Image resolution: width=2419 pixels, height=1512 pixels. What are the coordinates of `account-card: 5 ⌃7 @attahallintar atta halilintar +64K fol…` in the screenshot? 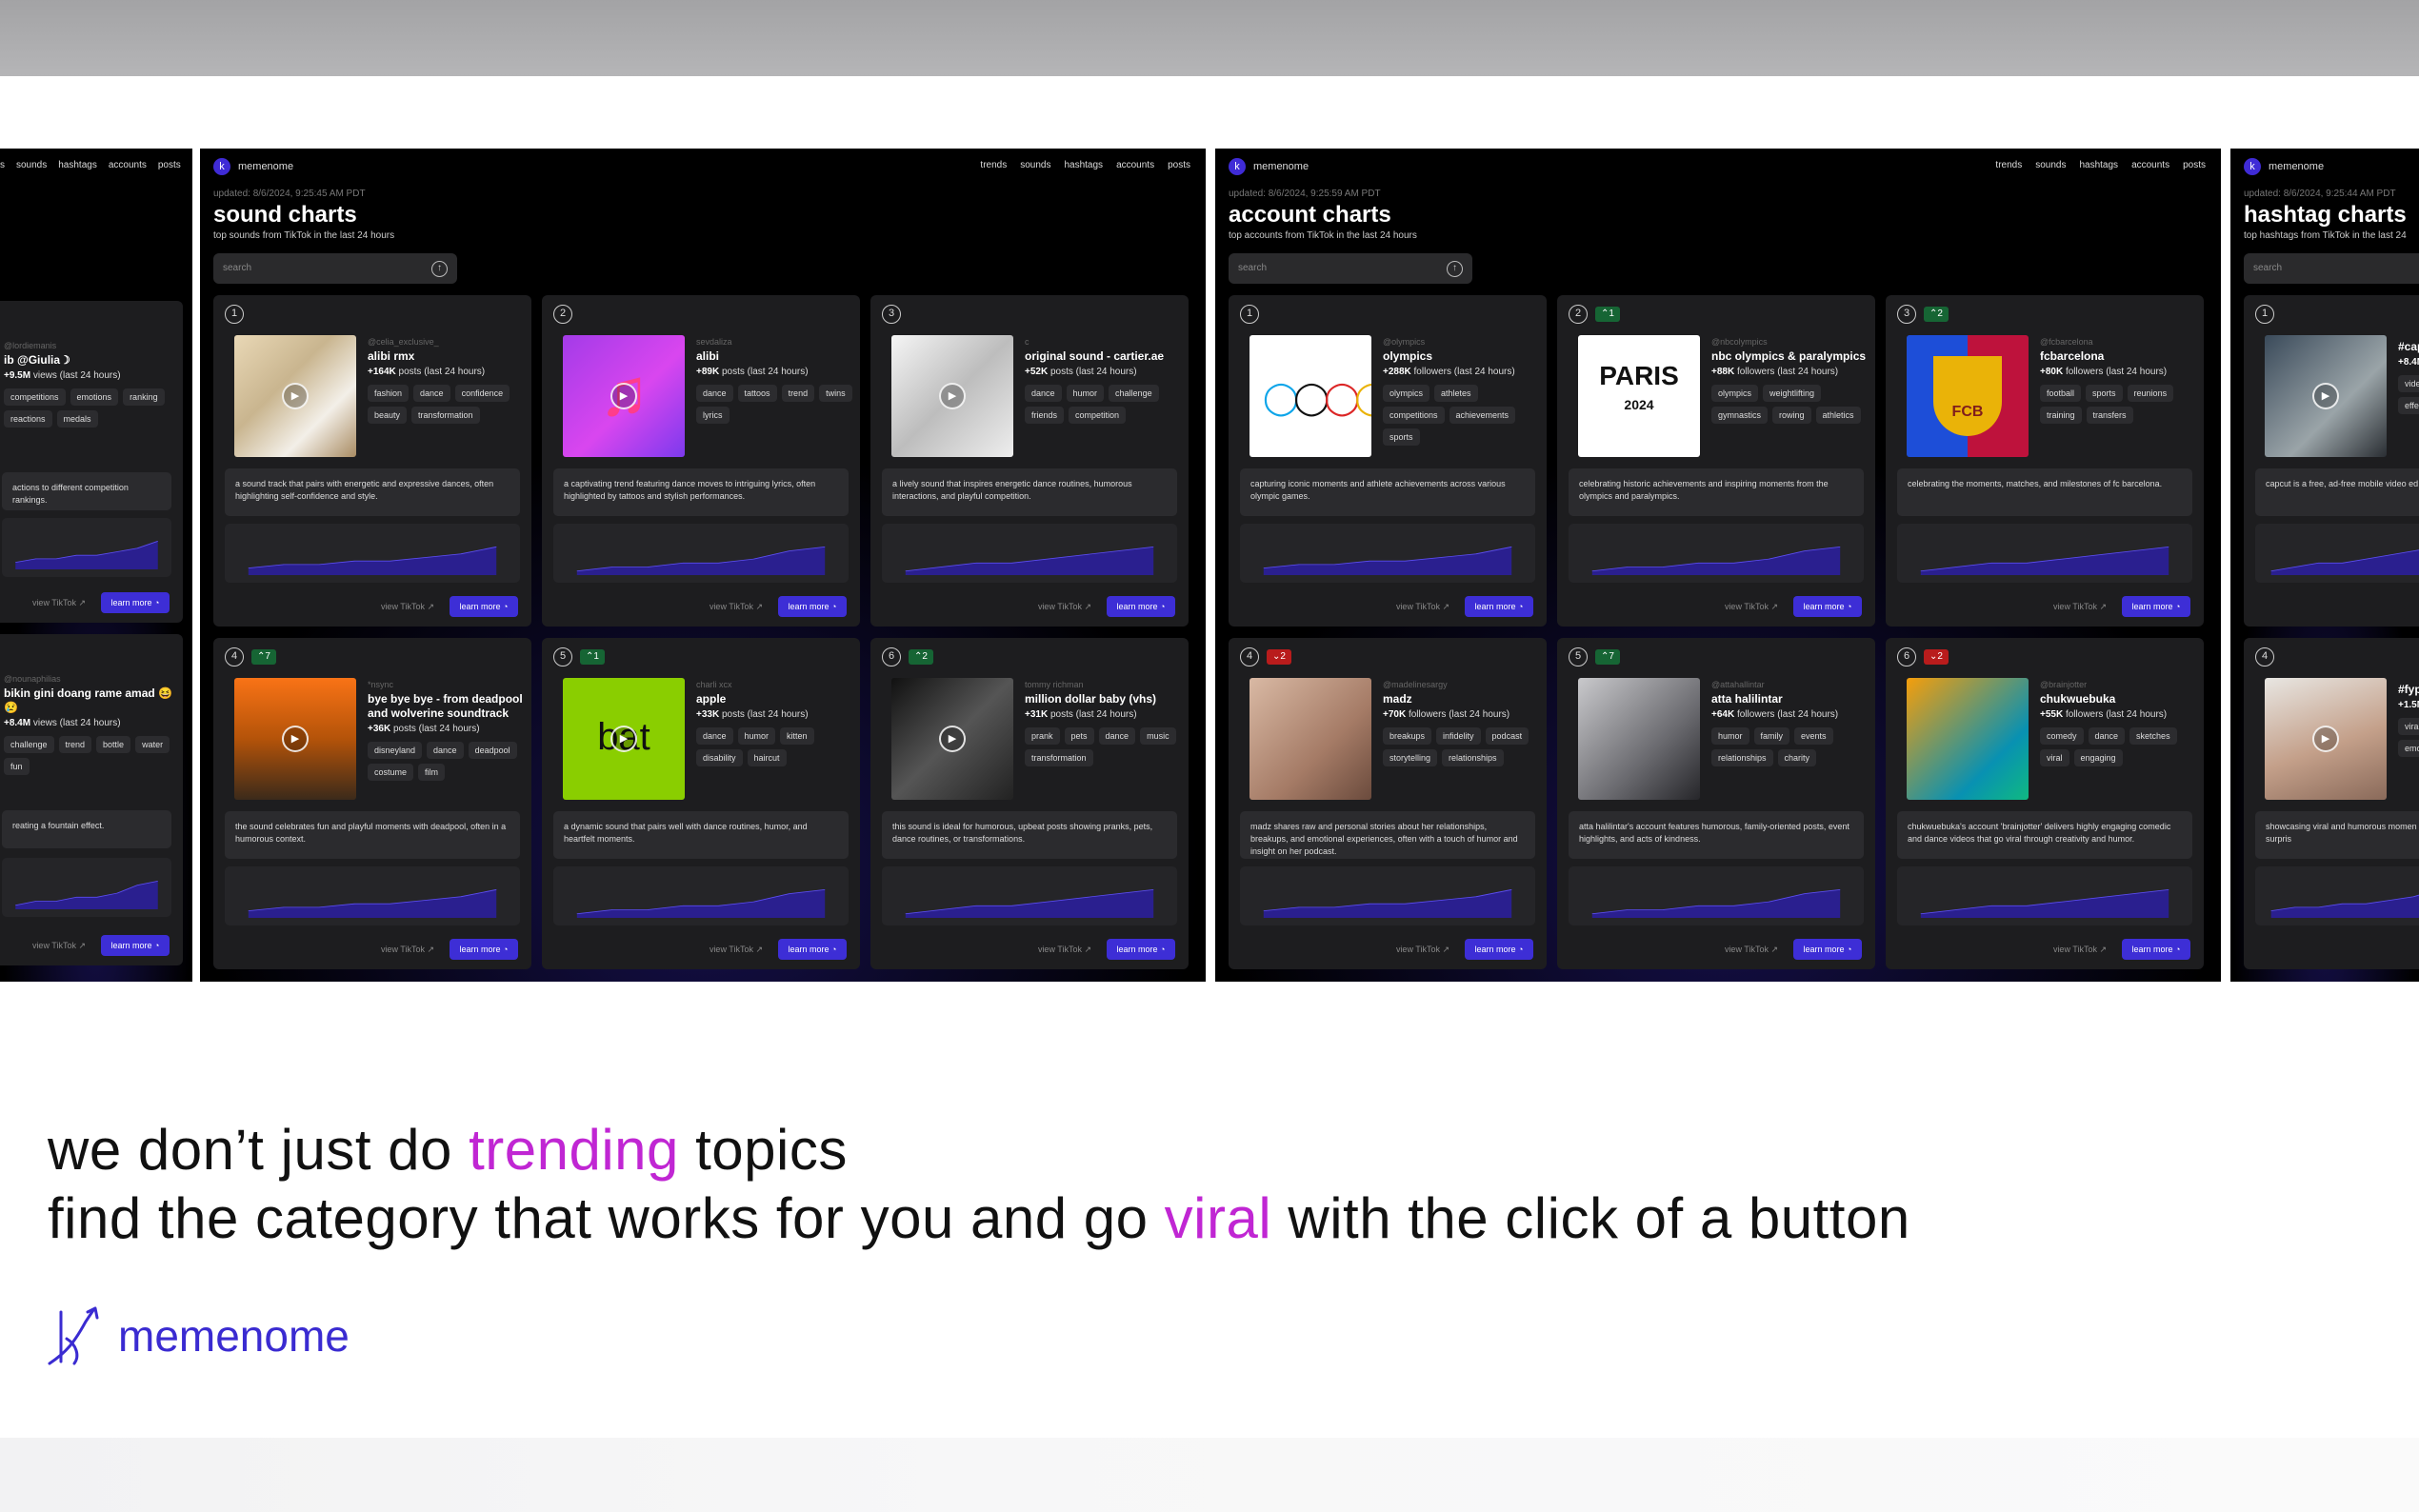 It's located at (1716, 803).